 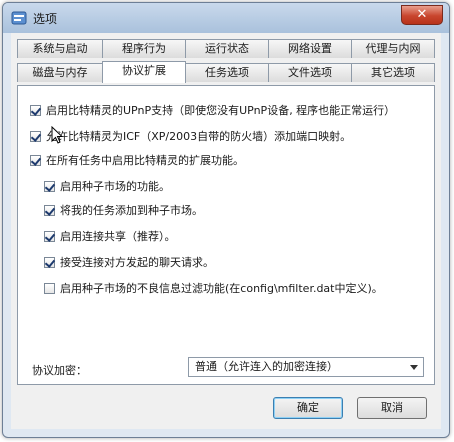 What do you see at coordinates (393, 48) in the screenshot?
I see `tab-proxy-lan: 代理与内网` at bounding box center [393, 48].